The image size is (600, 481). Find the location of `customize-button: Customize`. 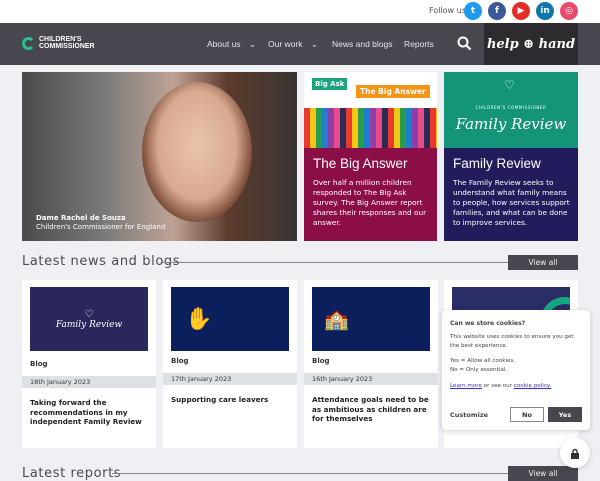

customize-button: Customize is located at coordinates (469, 414).